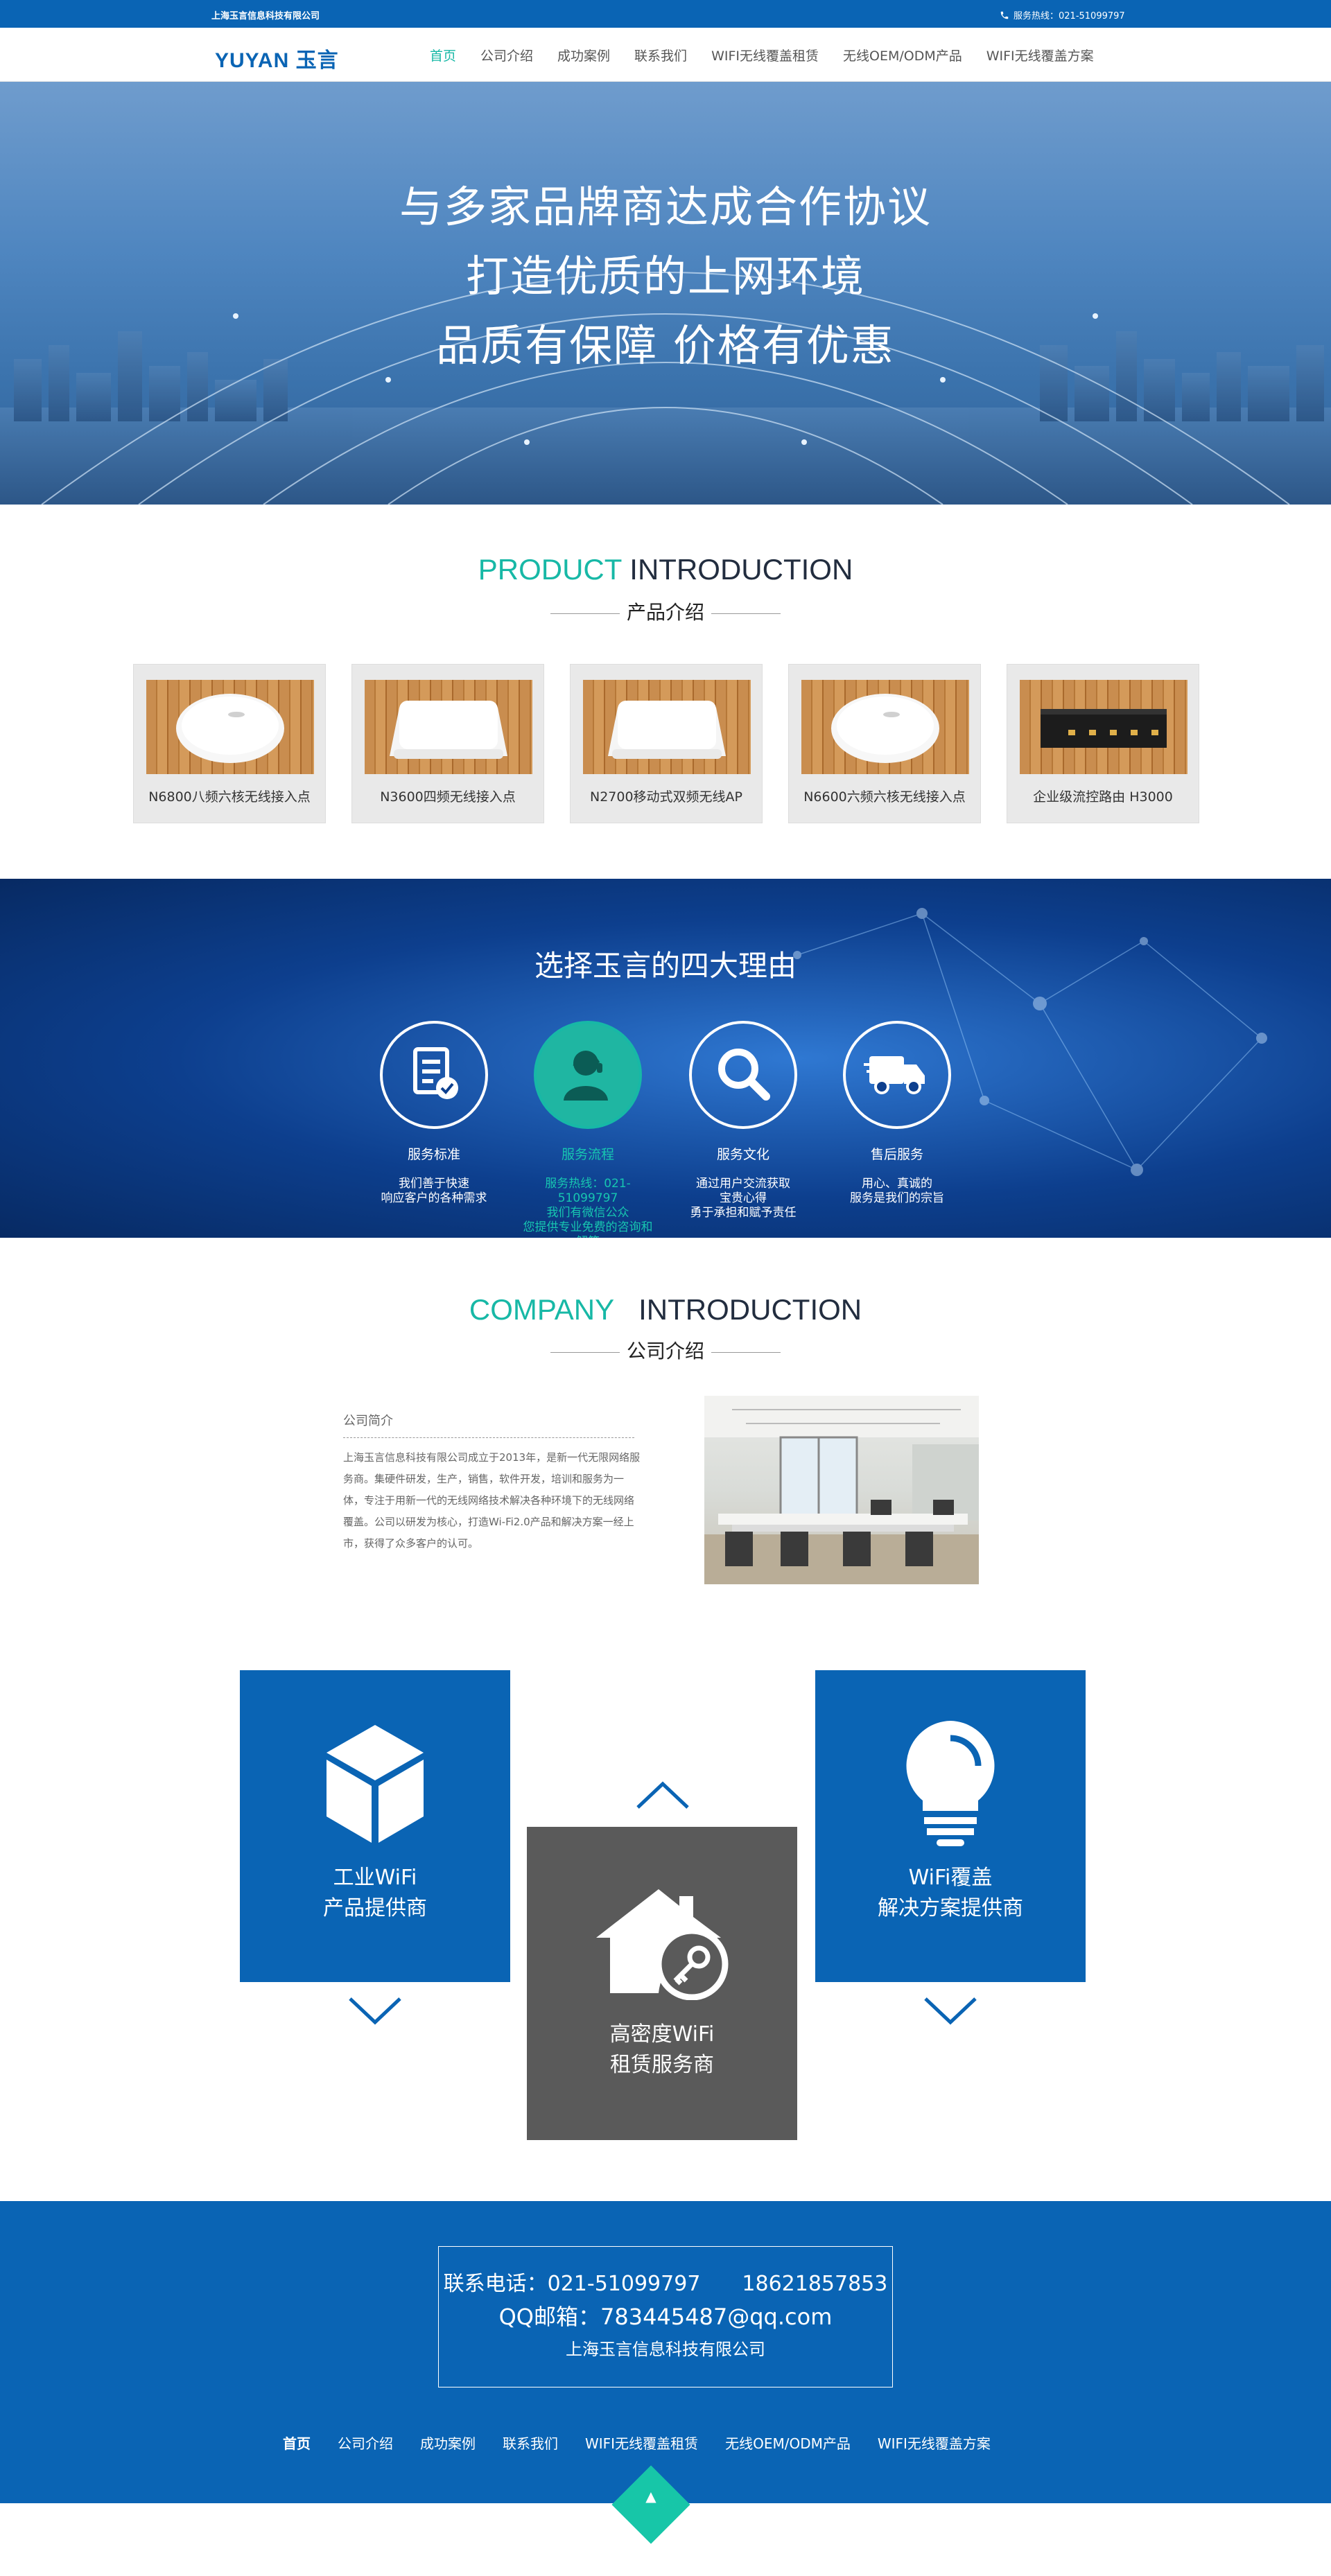  I want to click on reason-item: 服务标准我们善于快速 响应客户的各种需求, so click(434, 1113).